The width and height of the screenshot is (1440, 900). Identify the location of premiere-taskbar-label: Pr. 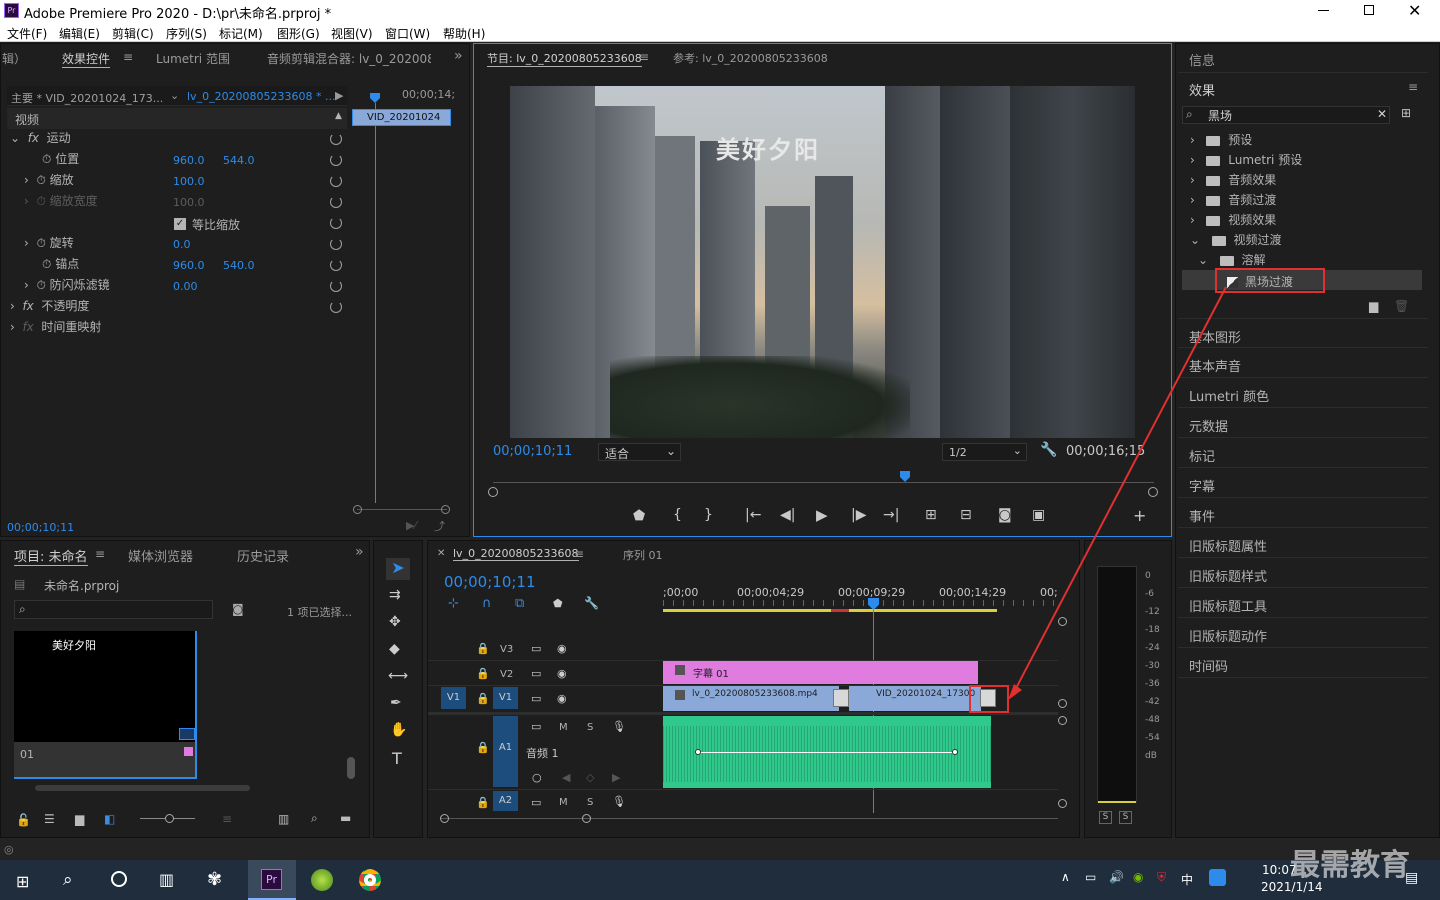
(271, 879).